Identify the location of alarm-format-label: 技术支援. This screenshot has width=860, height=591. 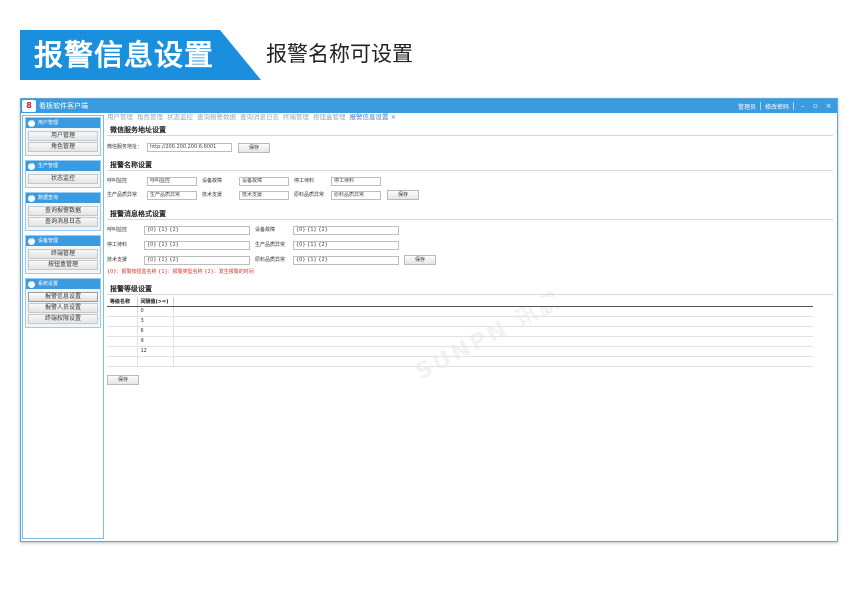
(117, 260).